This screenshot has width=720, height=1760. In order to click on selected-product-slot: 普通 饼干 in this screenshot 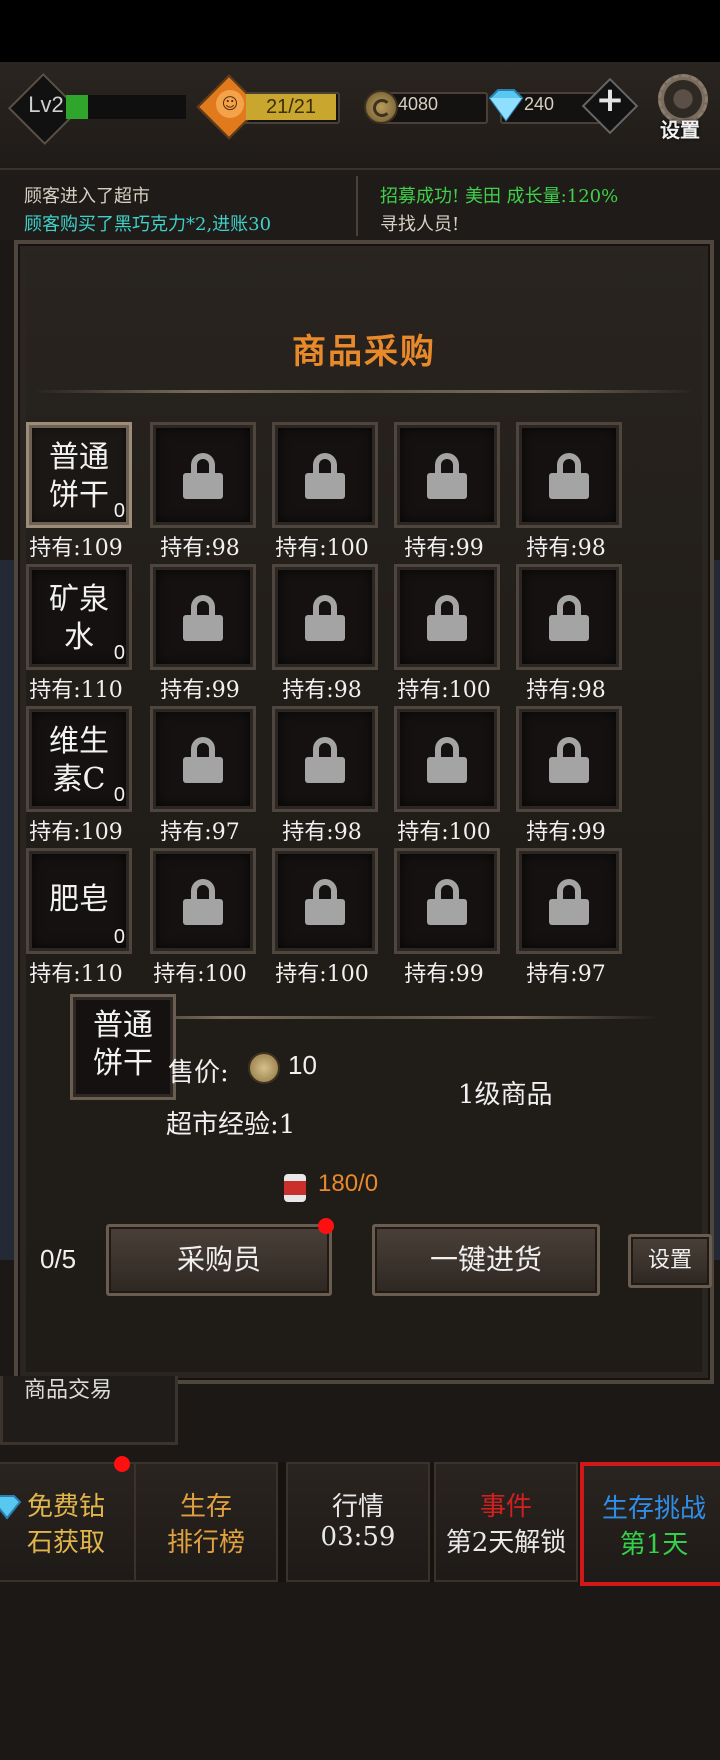, I will do `click(123, 1047)`.